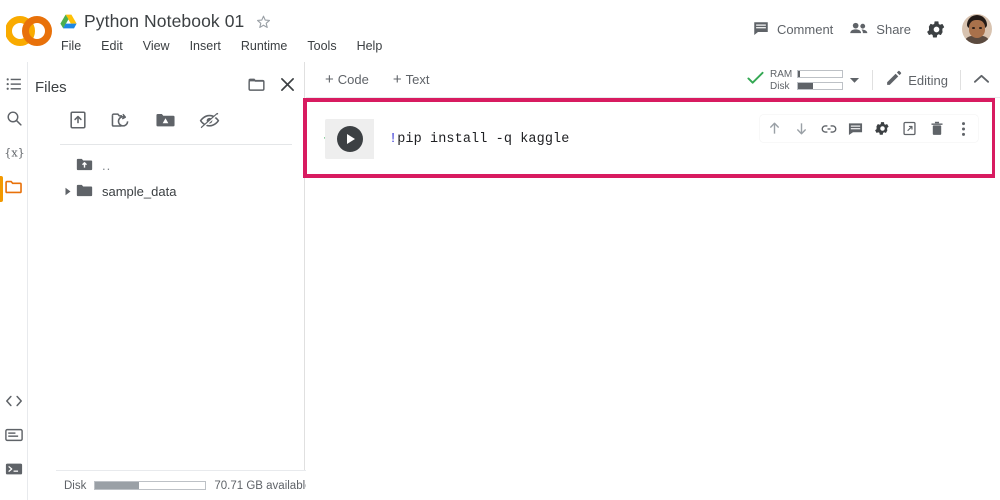 This screenshot has height=500, width=1000. I want to click on rail-item-command-palette, so click(14, 437).